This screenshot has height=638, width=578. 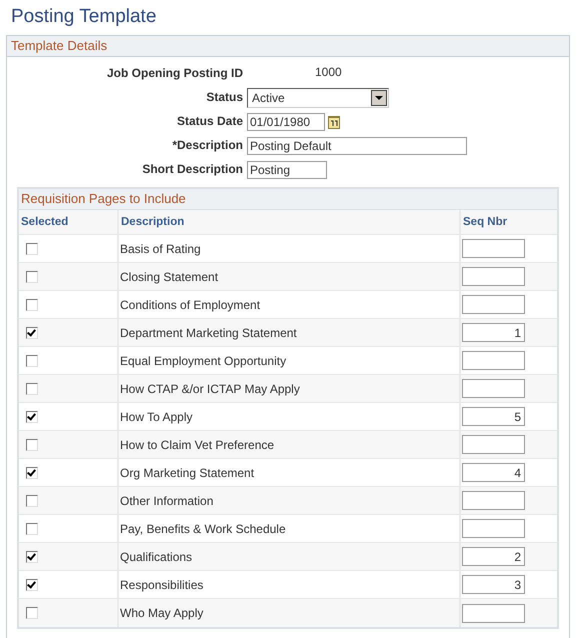 What do you see at coordinates (156, 557) in the screenshot?
I see `table-cell: Qualifications` at bounding box center [156, 557].